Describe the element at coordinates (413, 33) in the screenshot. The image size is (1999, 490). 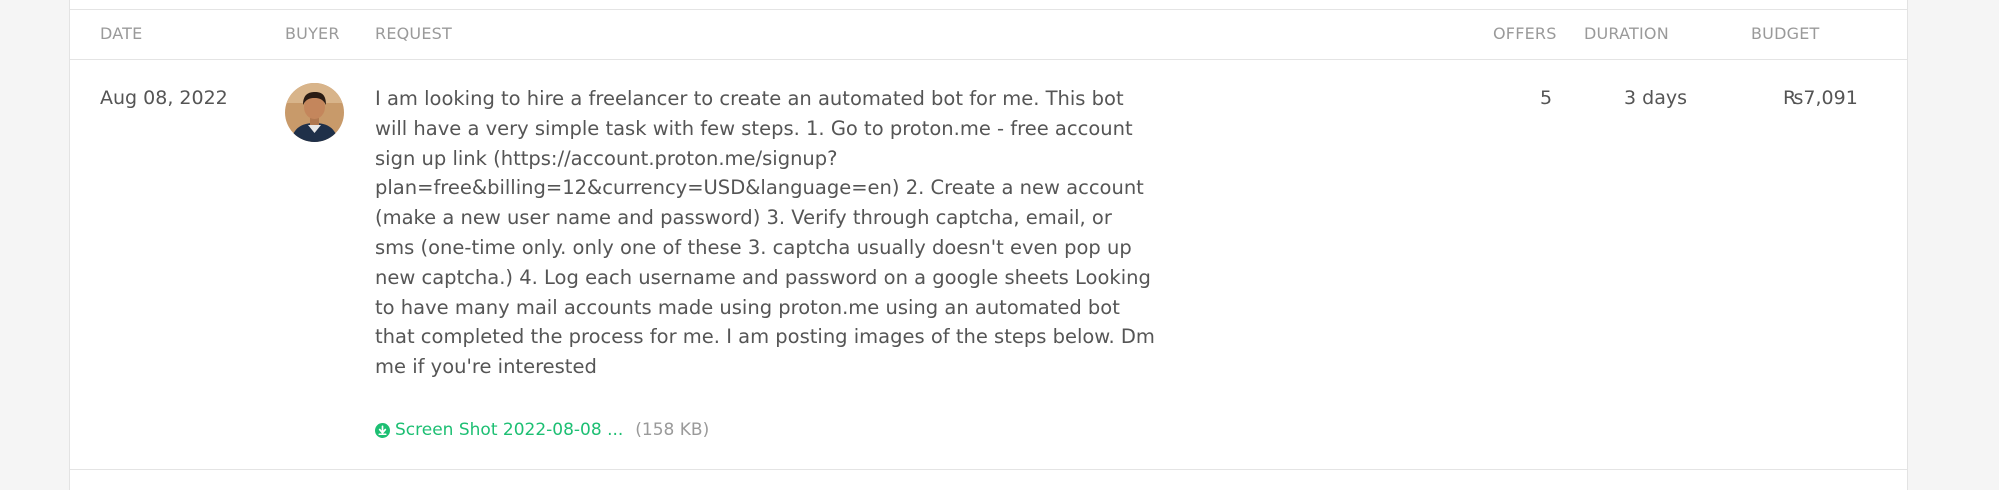
I see `header-request: REQUEST` at that location.